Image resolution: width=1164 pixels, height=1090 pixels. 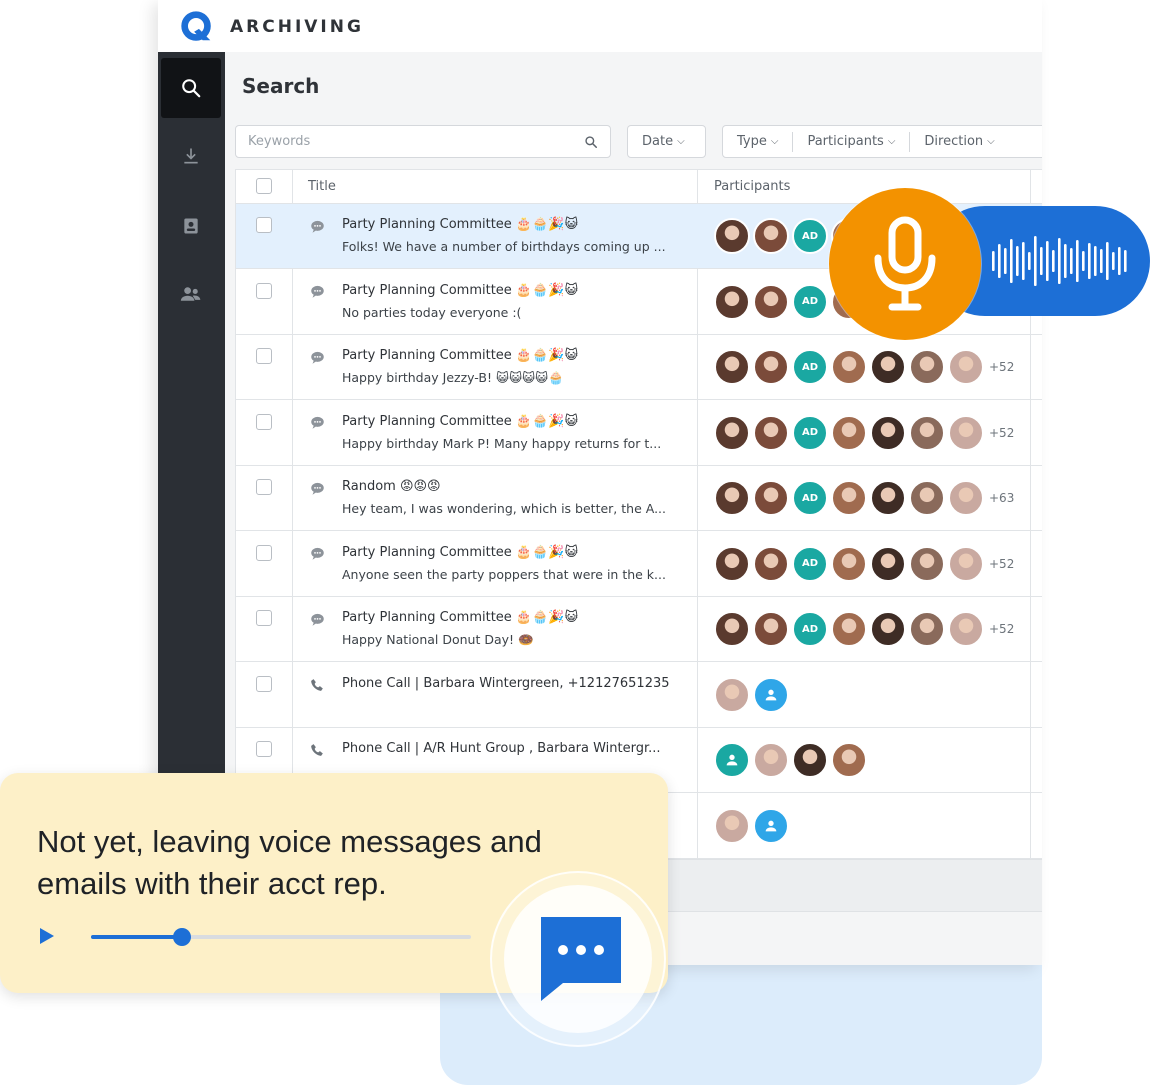 I want to click on rail-download, so click(x=191, y=156).